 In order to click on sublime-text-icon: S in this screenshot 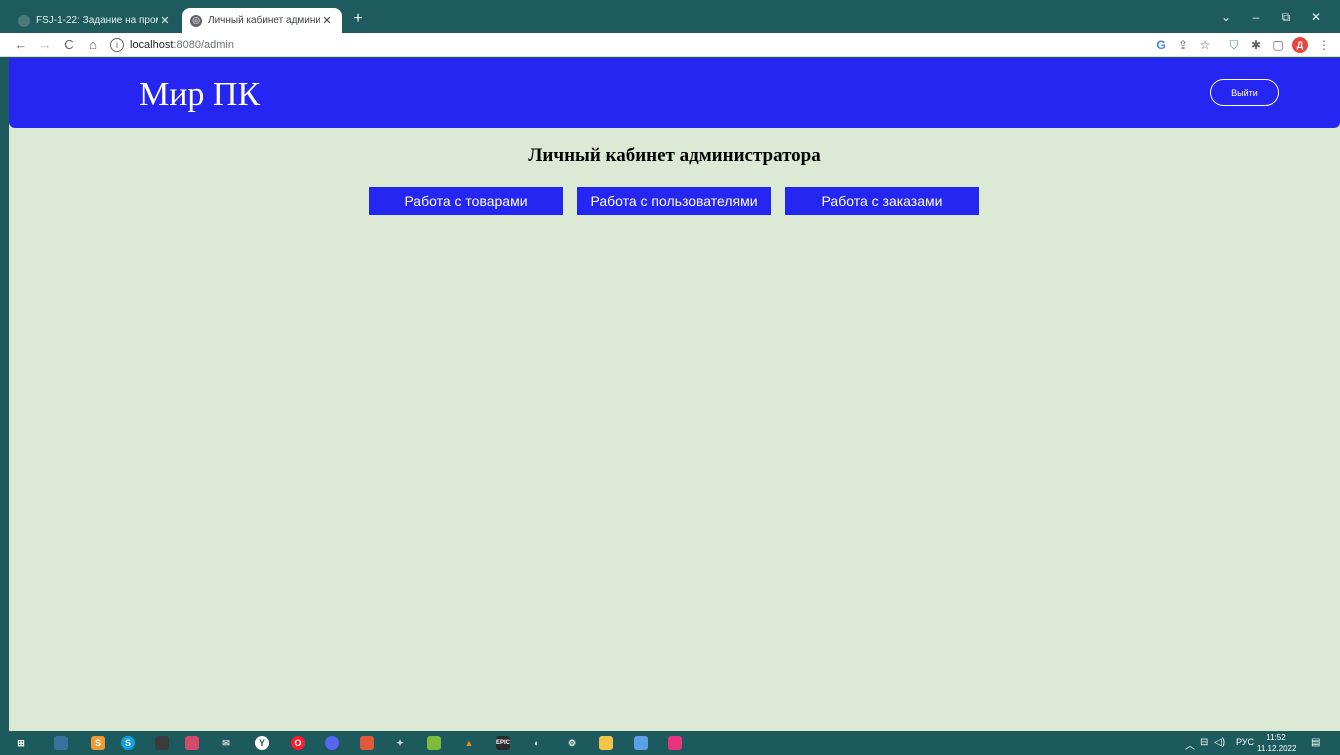, I will do `click(98, 743)`.